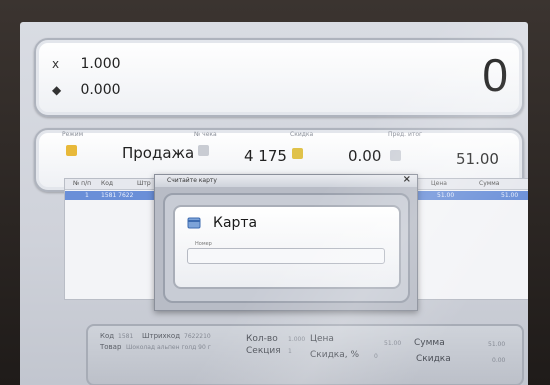 The height and width of the screenshot is (385, 550). Describe the element at coordinates (158, 153) in the screenshot. I see `mode-value: Продажа` at that location.